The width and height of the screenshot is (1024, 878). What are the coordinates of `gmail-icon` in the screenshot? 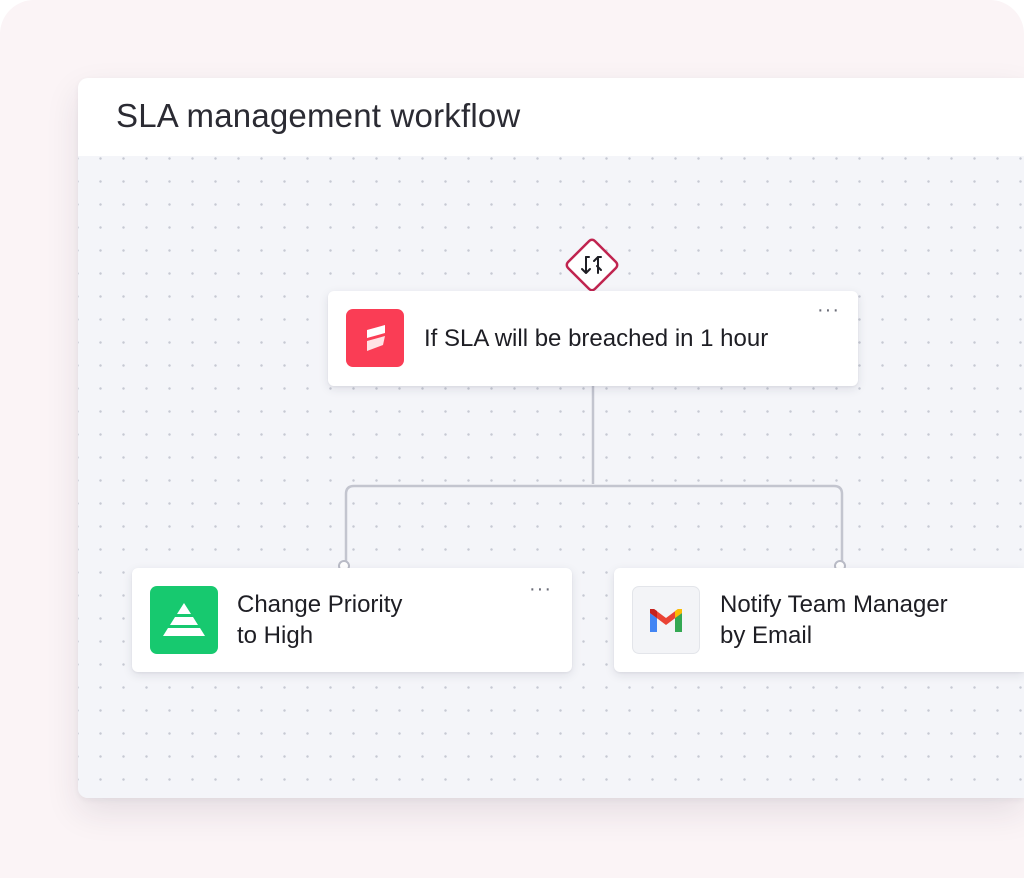 It's located at (666, 620).